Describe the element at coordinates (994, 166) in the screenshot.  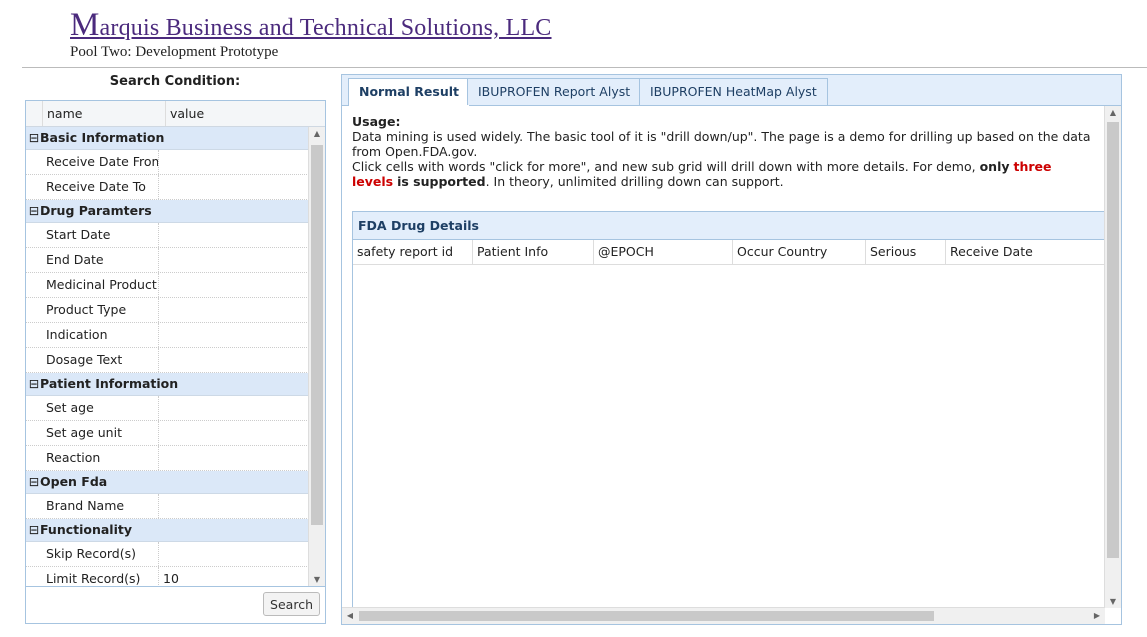
I see `usage-only: only` at that location.